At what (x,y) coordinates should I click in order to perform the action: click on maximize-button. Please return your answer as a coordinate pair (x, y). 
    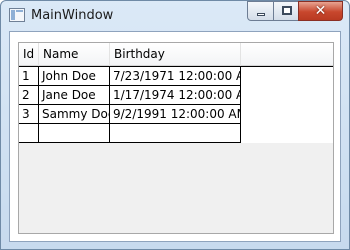
    Looking at the image, I should click on (286, 11).